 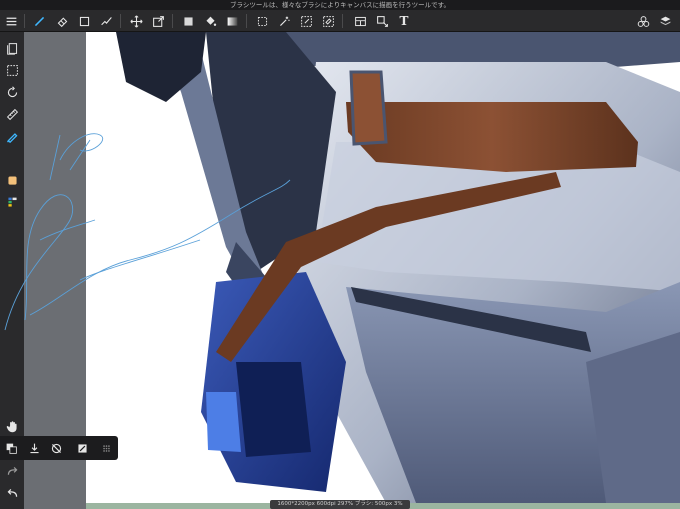 What do you see at coordinates (12, 136) in the screenshot?
I see `pen-icon` at bounding box center [12, 136].